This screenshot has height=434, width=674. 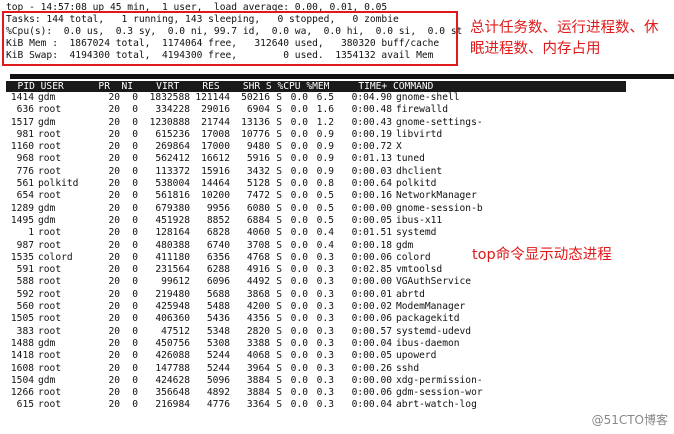 What do you see at coordinates (325, 245) in the screenshot?
I see `cell-mem: 0.4` at bounding box center [325, 245].